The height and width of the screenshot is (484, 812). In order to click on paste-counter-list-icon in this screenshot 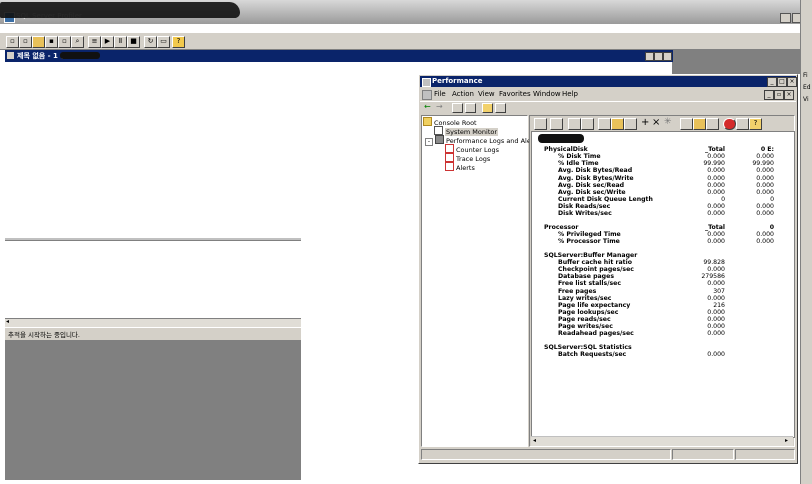, I will do `click(699, 124)`.